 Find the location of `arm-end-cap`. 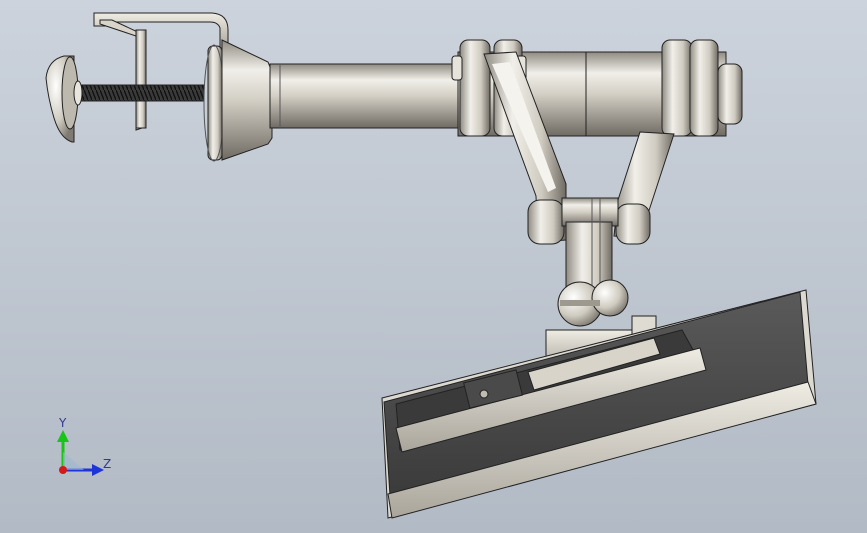

arm-end-cap is located at coordinates (730, 94).